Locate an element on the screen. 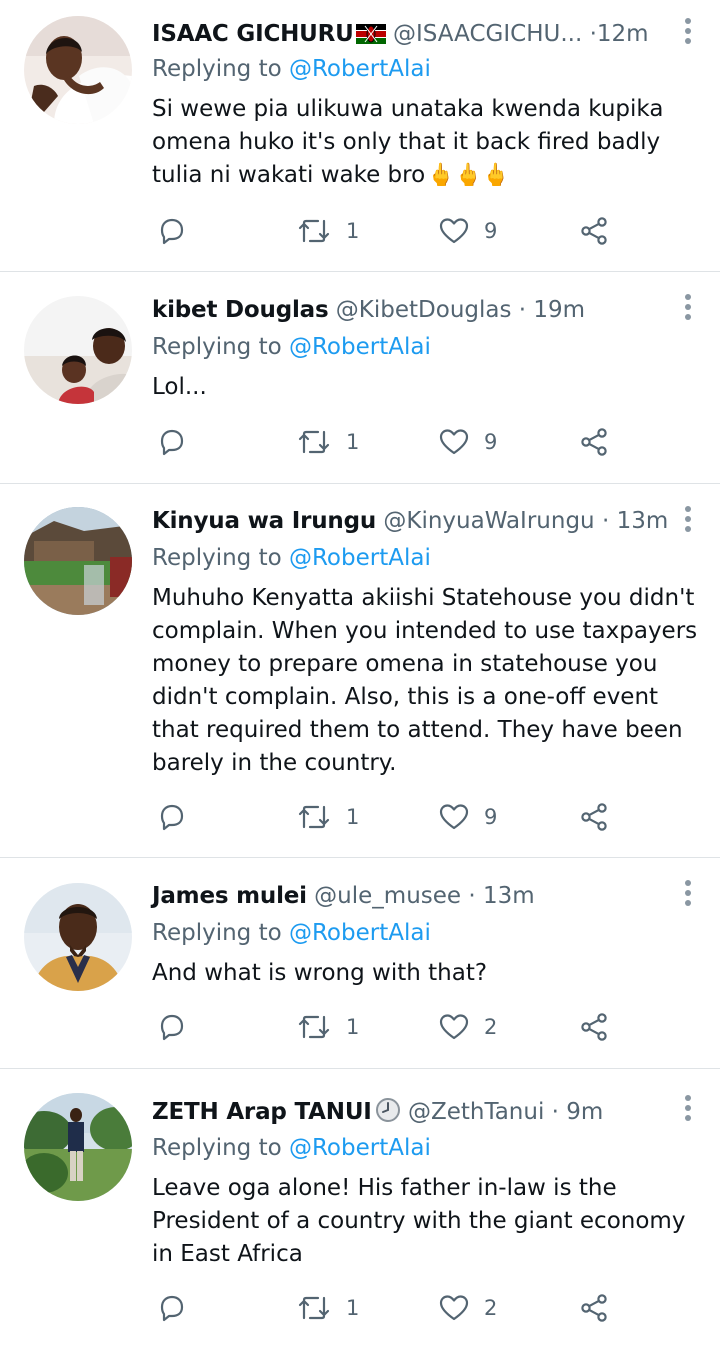  display-name: ISAAC GICHURU is located at coordinates (253, 34).